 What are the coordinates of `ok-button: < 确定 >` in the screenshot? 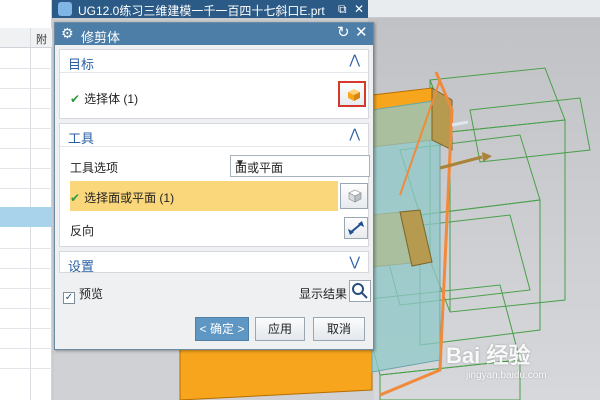 It's located at (222, 329).